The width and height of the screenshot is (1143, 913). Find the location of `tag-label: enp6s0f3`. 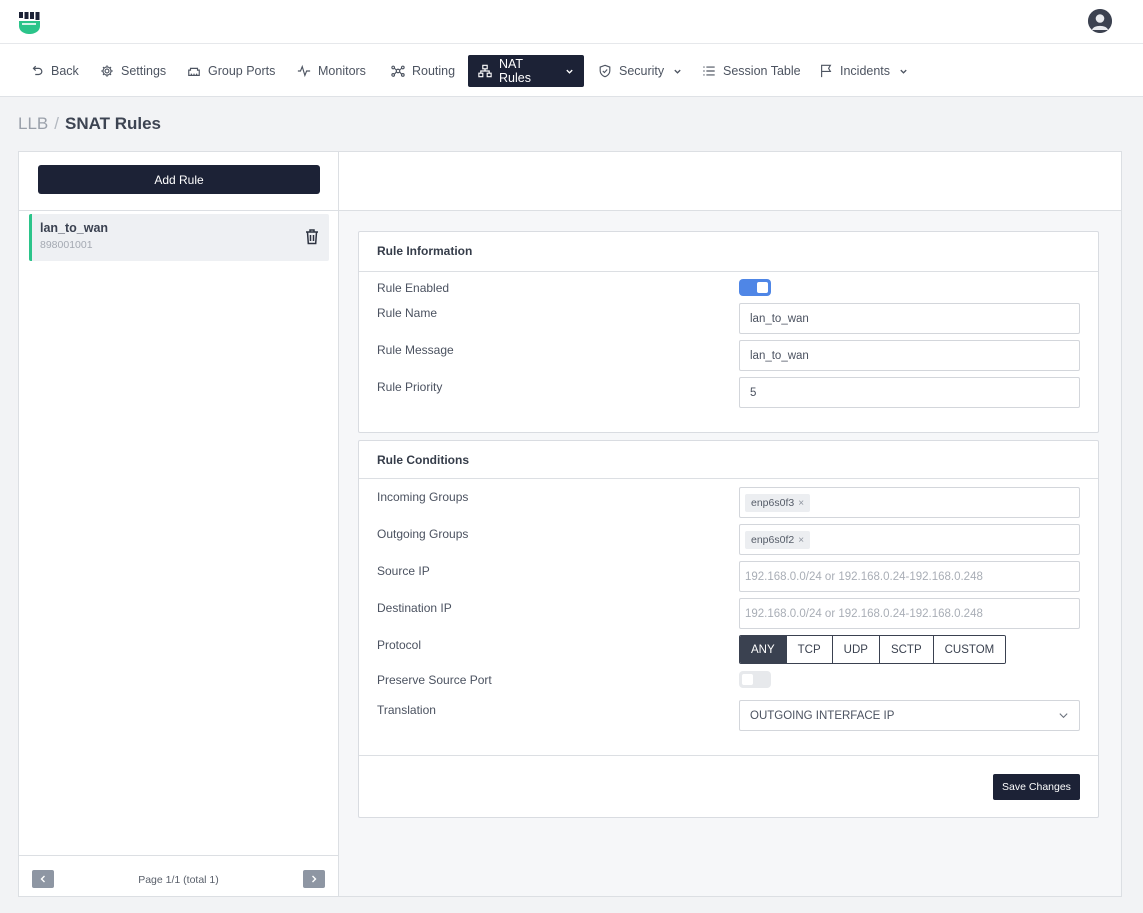

tag-label: enp6s0f3 is located at coordinates (773, 503).